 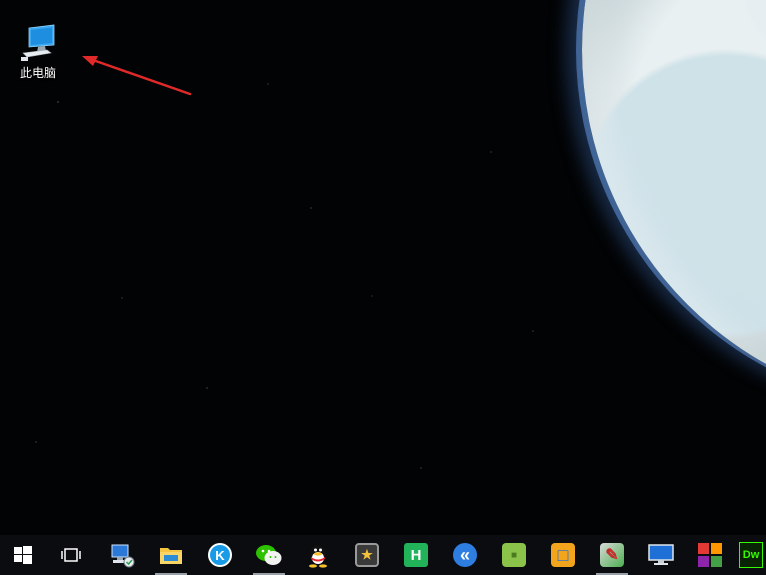 I want to click on taskbar-app-pen: ✎, so click(x=612, y=555).